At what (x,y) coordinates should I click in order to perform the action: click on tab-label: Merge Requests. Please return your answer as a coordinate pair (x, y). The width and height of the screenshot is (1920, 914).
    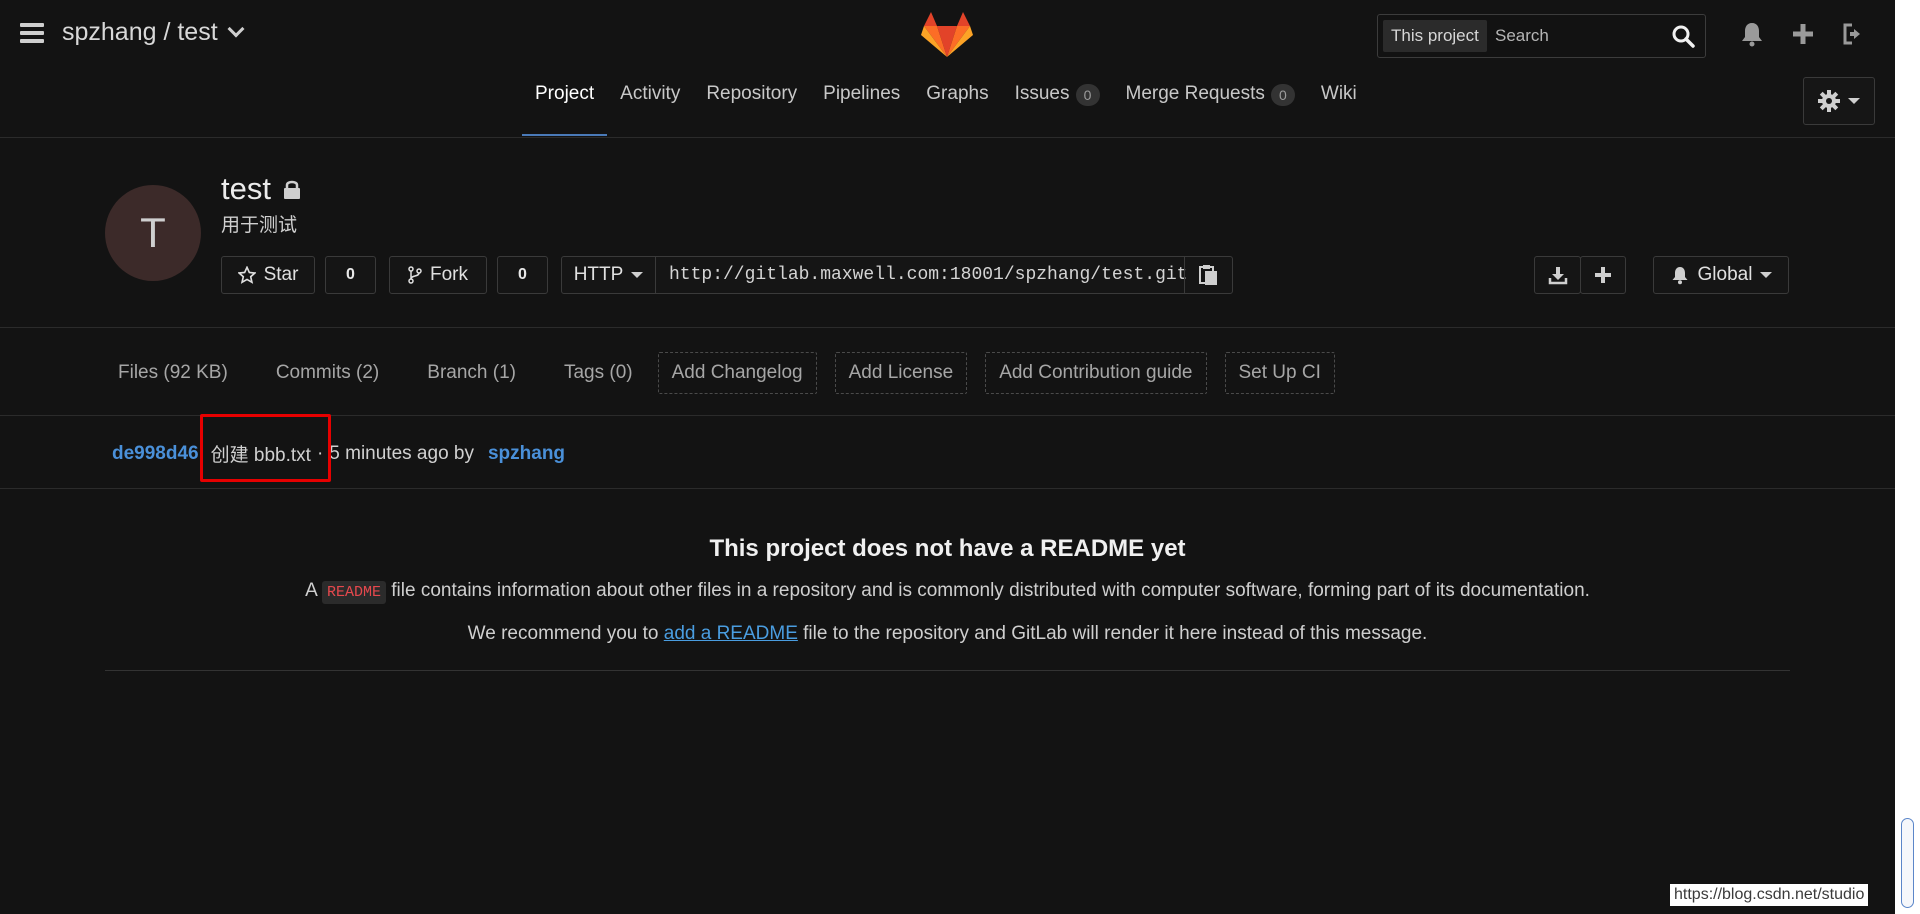
    Looking at the image, I should click on (1195, 93).